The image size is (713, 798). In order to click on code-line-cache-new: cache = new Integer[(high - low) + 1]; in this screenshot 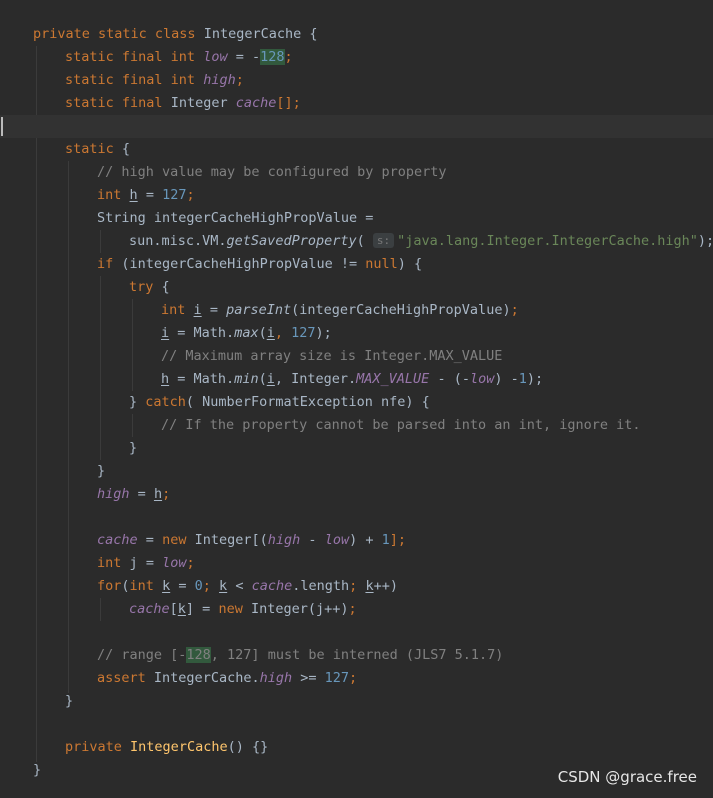, I will do `click(356, 540)`.